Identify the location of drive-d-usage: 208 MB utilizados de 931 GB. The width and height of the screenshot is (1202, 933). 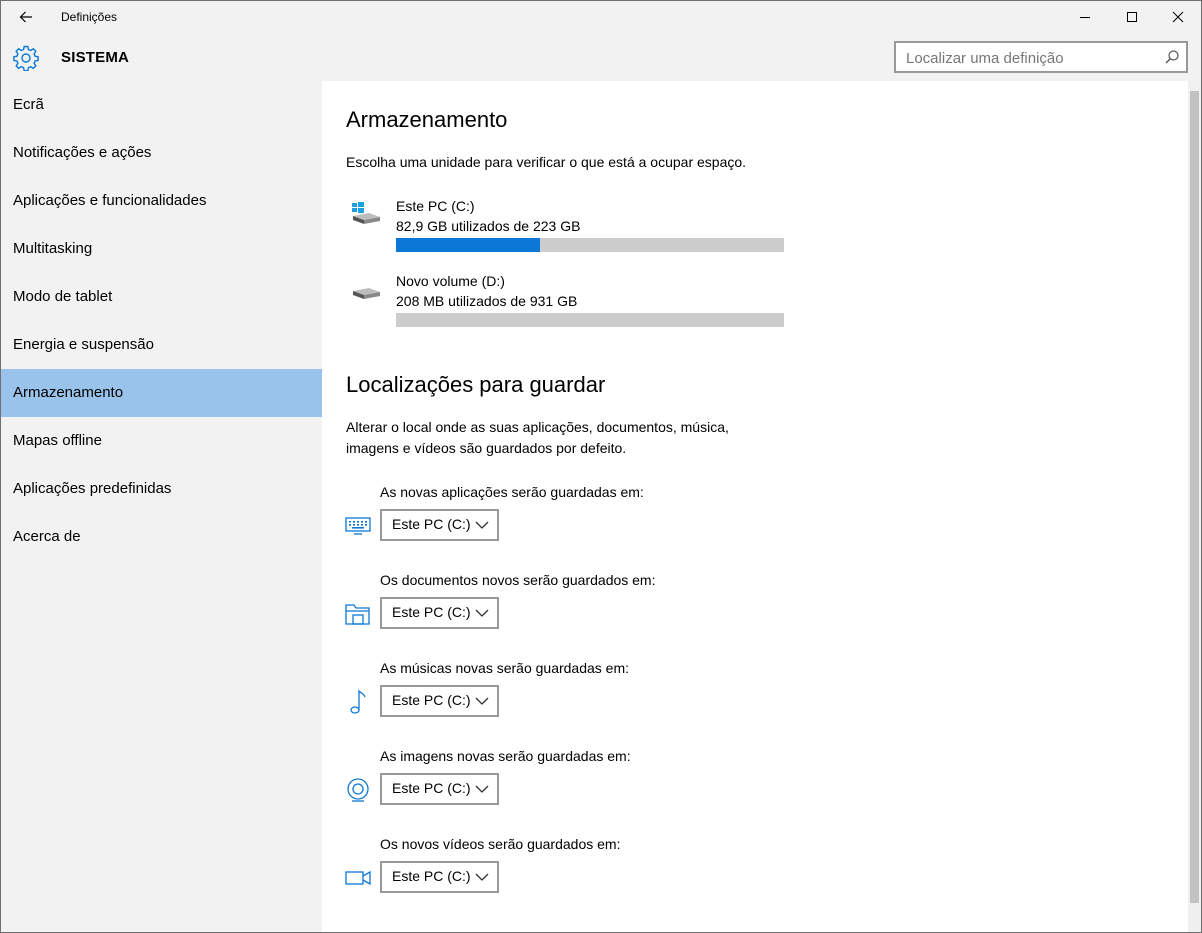
(487, 301).